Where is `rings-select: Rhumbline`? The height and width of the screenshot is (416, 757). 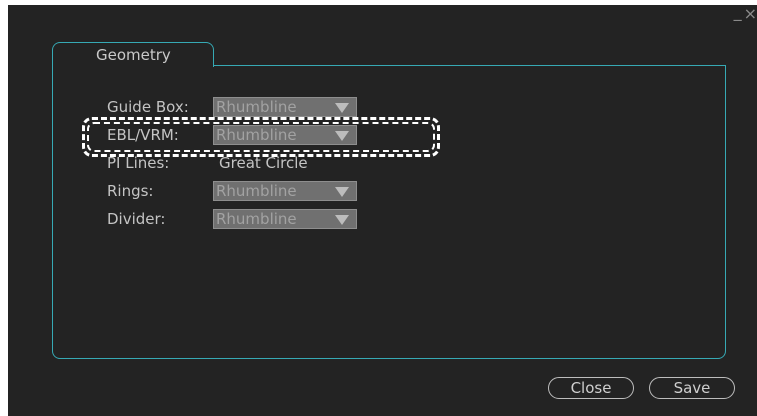 rings-select: Rhumbline is located at coordinates (285, 191).